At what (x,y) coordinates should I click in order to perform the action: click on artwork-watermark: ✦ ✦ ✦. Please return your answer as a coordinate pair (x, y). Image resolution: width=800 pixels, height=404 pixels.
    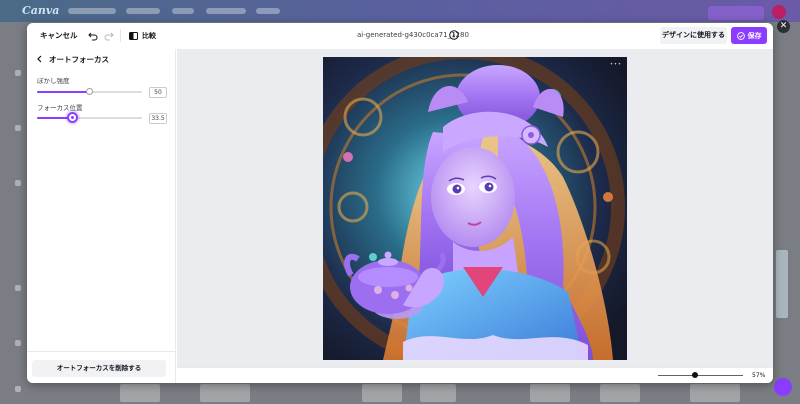
    Looking at the image, I should click on (615, 64).